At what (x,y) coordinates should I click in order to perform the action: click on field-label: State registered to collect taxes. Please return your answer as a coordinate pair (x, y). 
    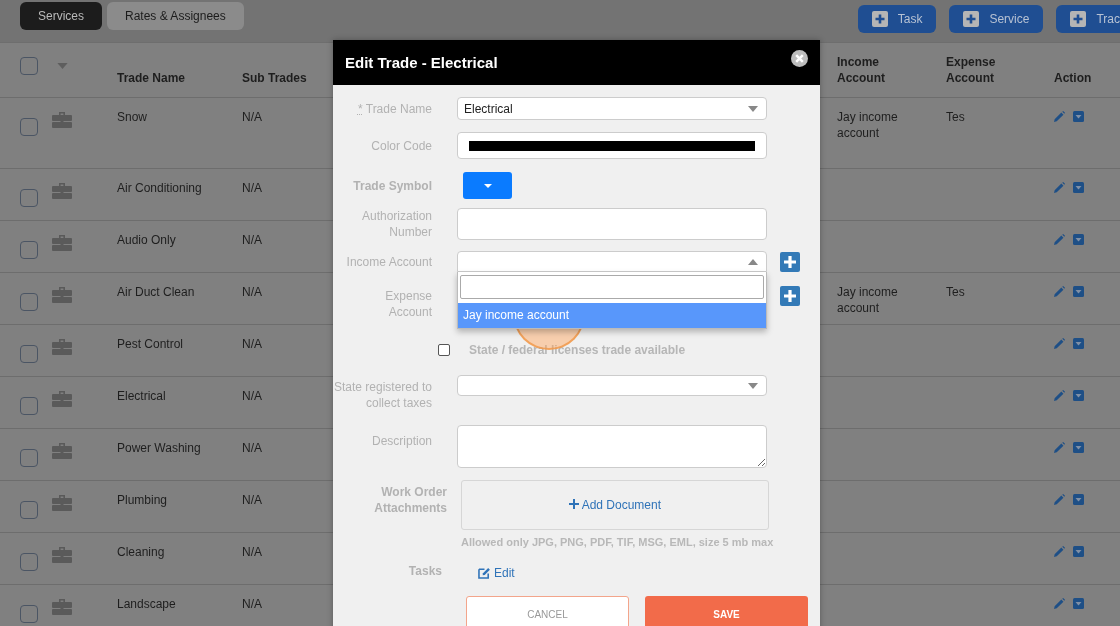
    Looking at the image, I should click on (382, 395).